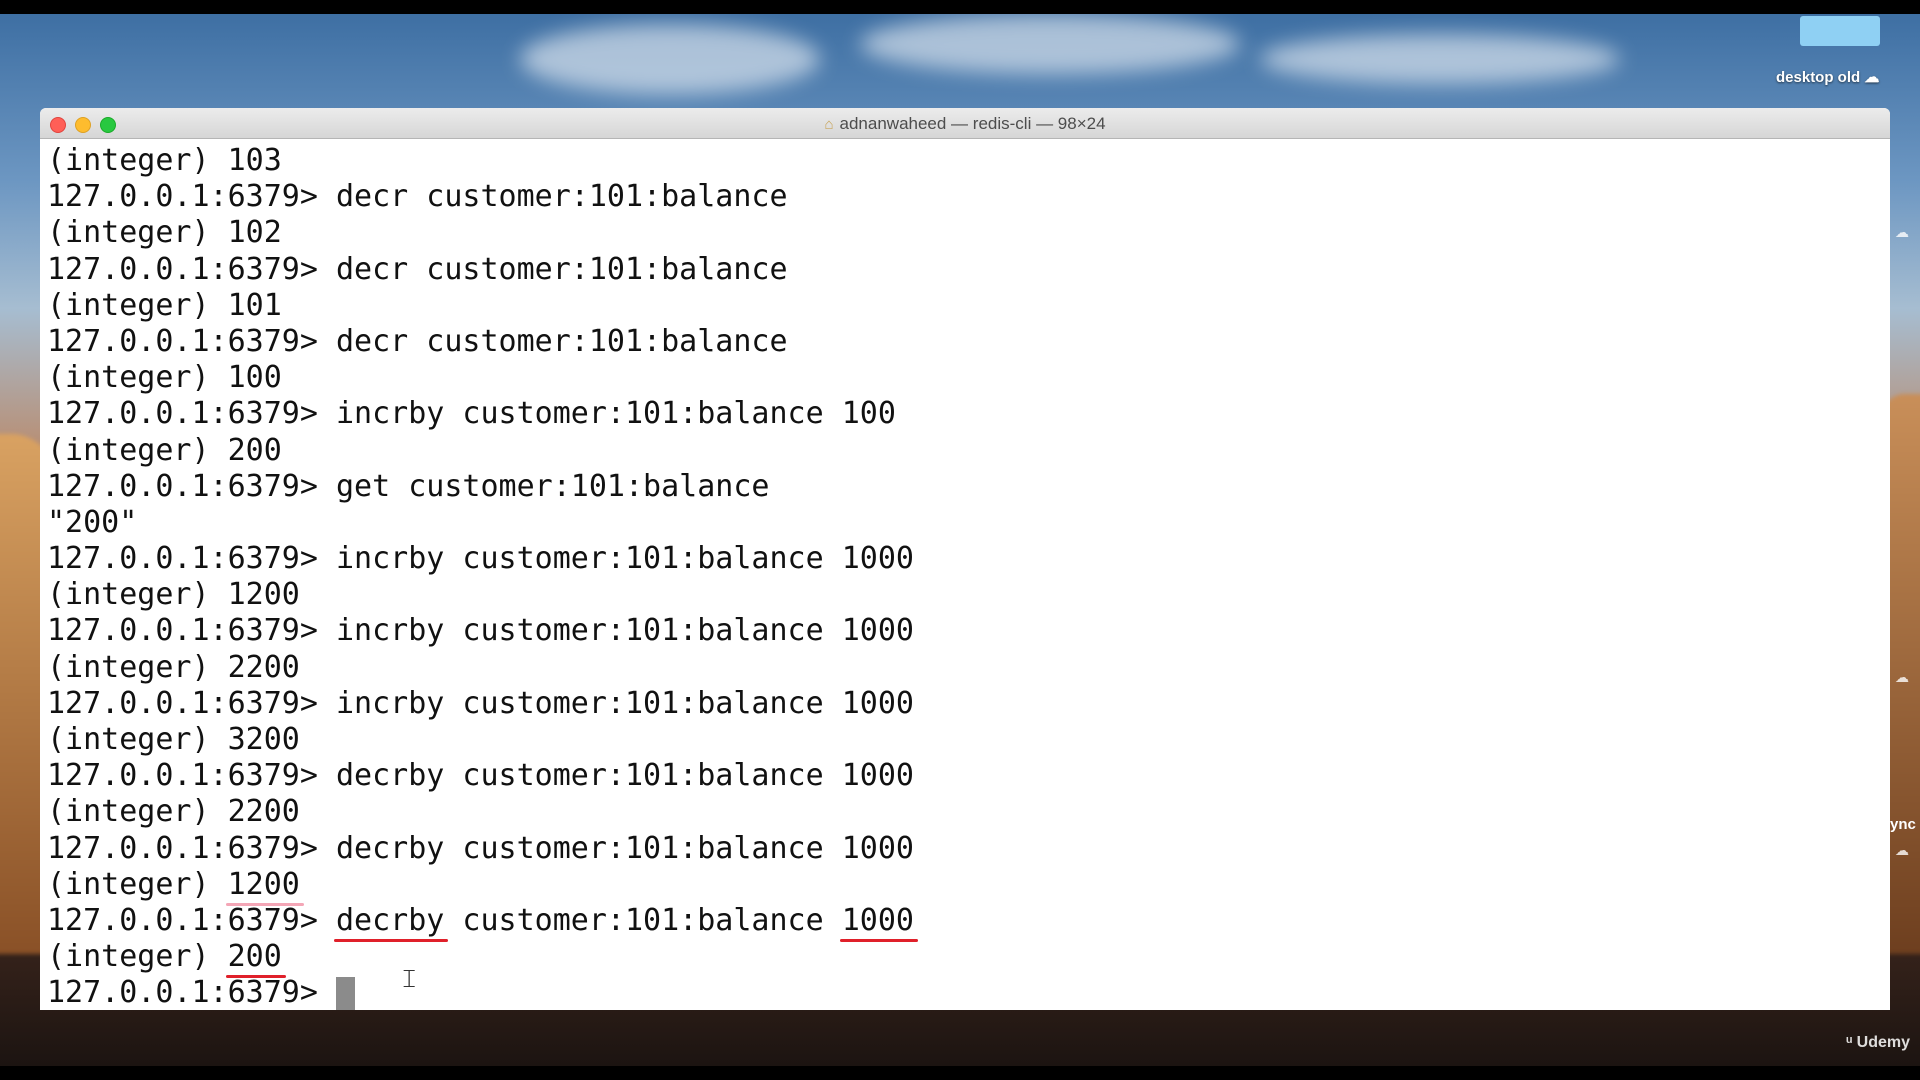 This screenshot has width=1920, height=1080. Describe the element at coordinates (1878, 1042) in the screenshot. I see `udemy-watermark: ᵘ Udemy` at that location.